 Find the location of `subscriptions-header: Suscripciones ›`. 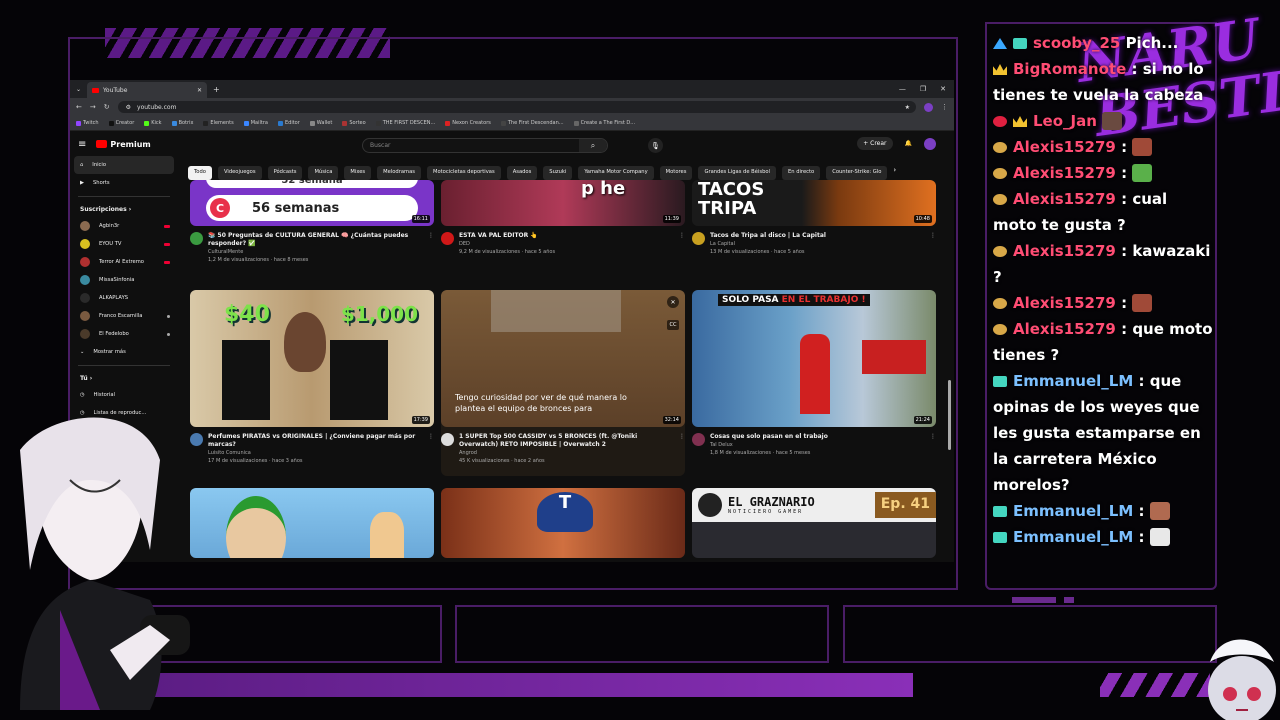

subscriptions-header: Suscripciones › is located at coordinates (124, 209).